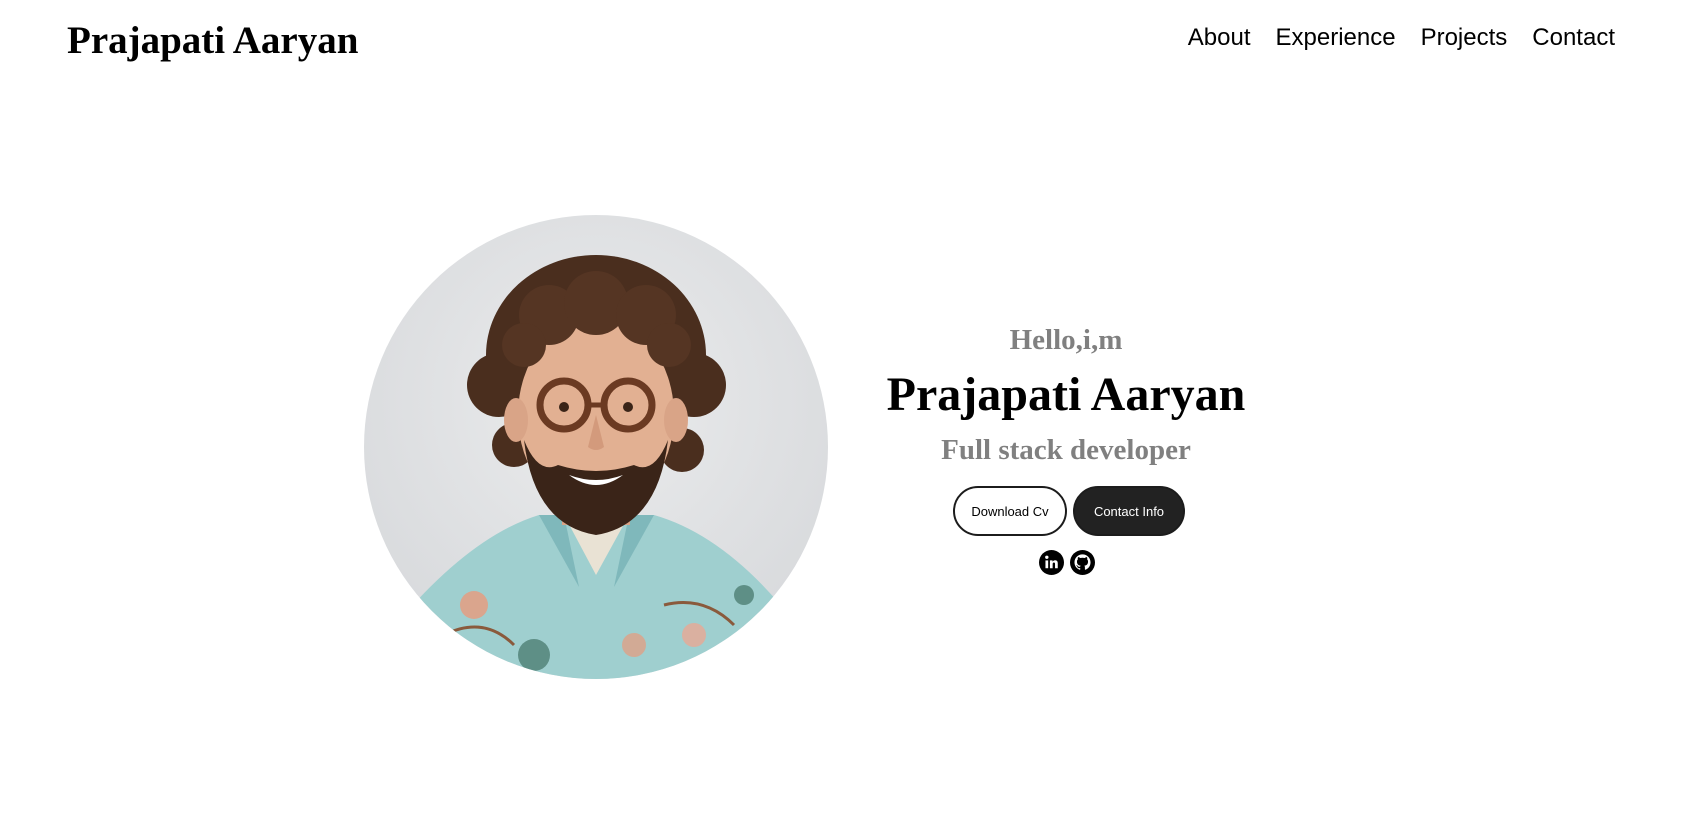 Image resolution: width=1691 pixels, height=830 pixels. Describe the element at coordinates (212, 40) in the screenshot. I see `site-logo: Prajapati Aaryan` at that location.